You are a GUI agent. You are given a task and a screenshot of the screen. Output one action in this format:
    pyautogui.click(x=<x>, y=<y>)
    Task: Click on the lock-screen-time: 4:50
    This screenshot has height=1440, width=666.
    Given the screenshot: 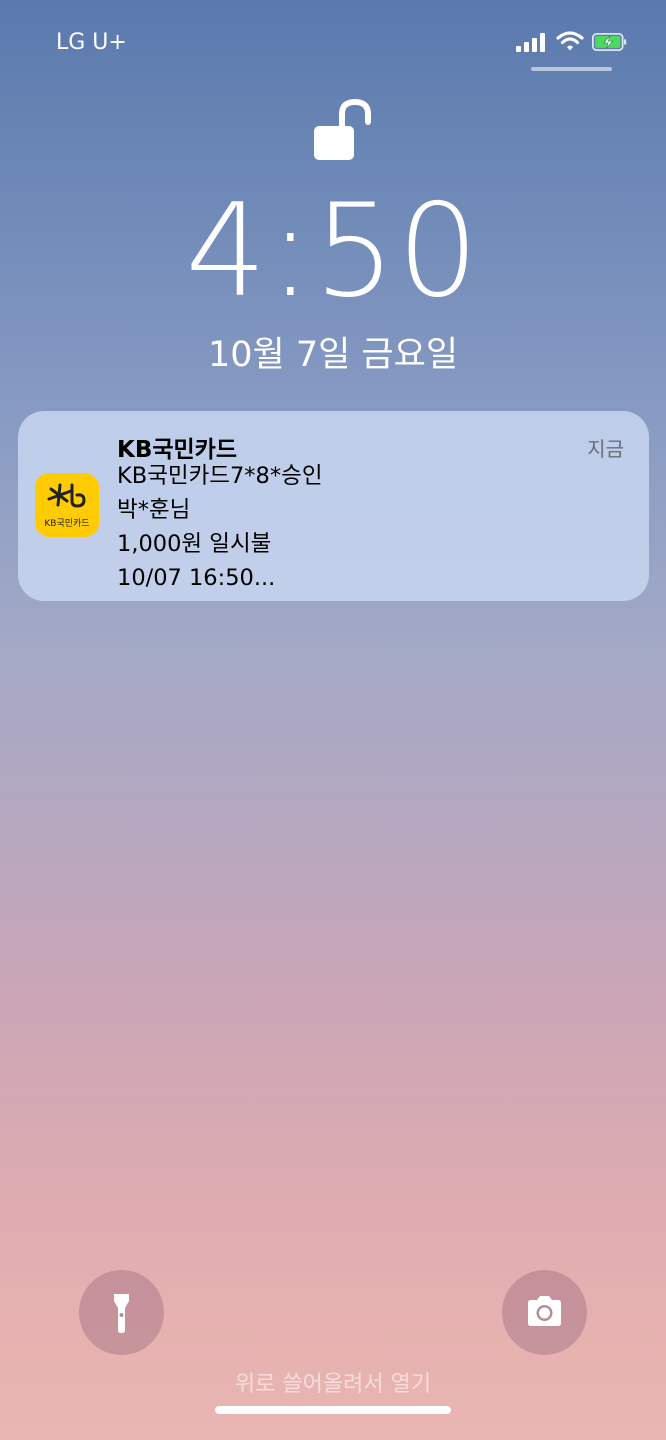 What is the action you would take?
    pyautogui.click(x=333, y=251)
    